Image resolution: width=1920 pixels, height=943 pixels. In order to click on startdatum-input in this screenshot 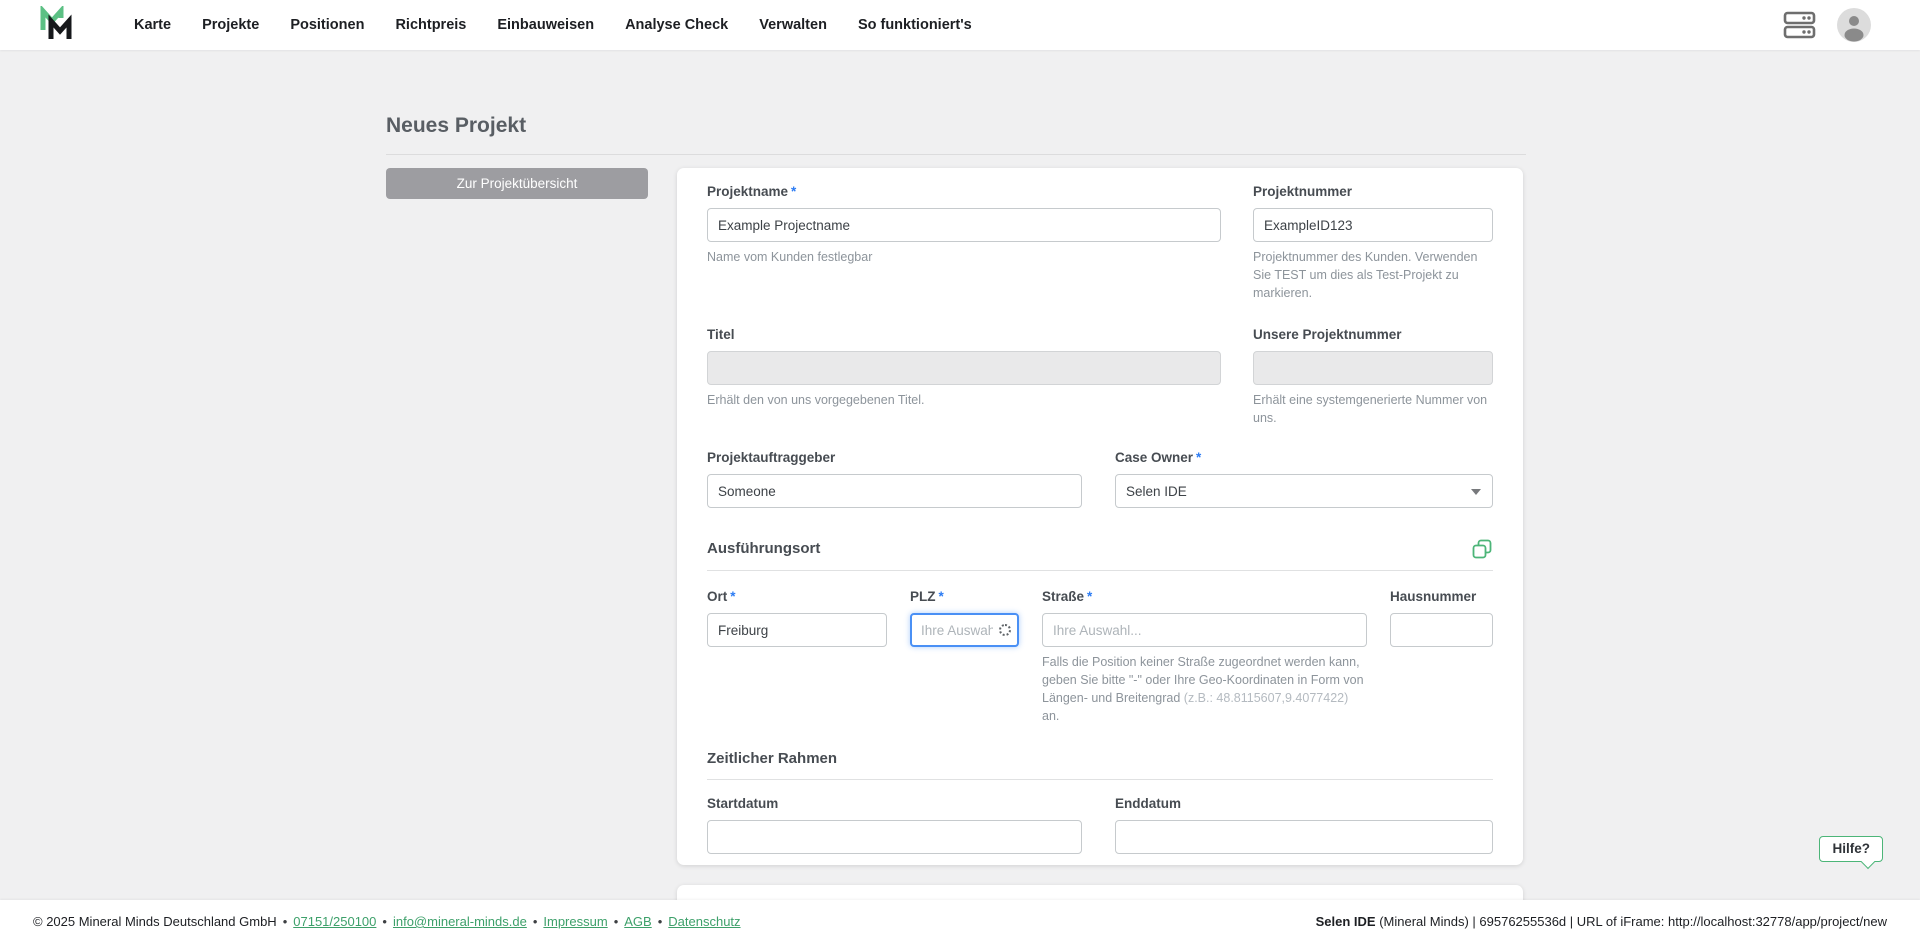, I will do `click(894, 837)`.